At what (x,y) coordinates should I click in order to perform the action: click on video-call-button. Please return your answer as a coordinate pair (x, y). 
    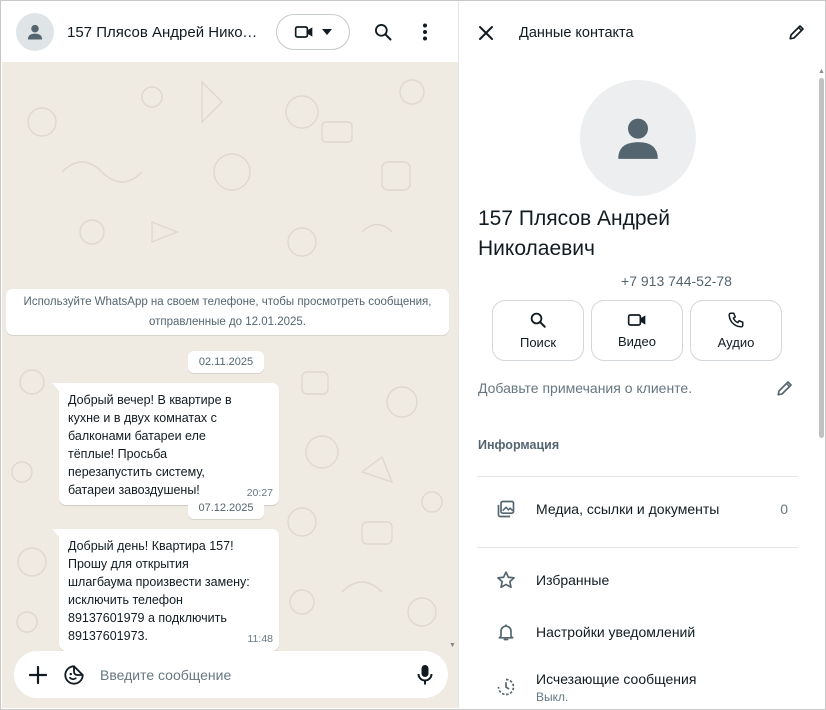
    Looking at the image, I should click on (313, 32).